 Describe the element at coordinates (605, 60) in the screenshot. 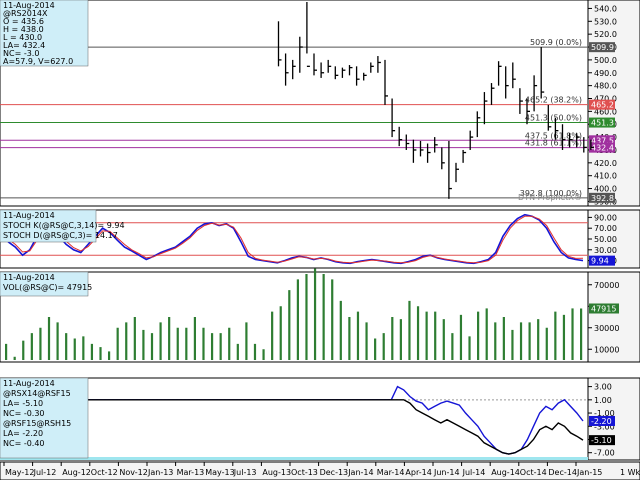

I see `price-ytick-label: 500.0` at that location.